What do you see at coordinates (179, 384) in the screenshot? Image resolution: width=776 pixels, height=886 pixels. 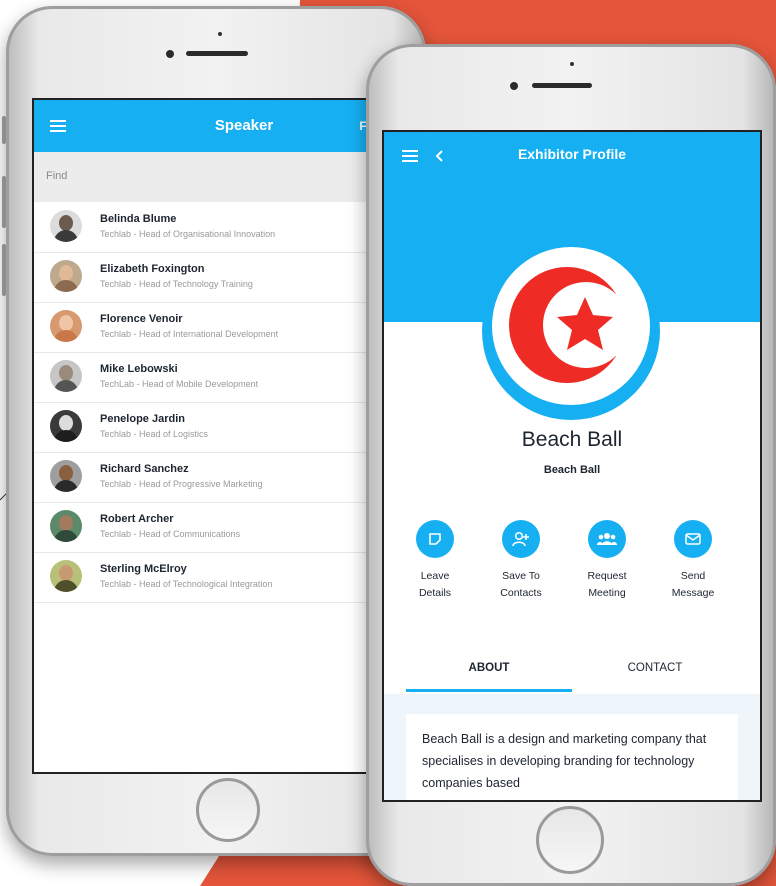 I see `speaker-role: TechLab - Head of Mobile Development` at bounding box center [179, 384].